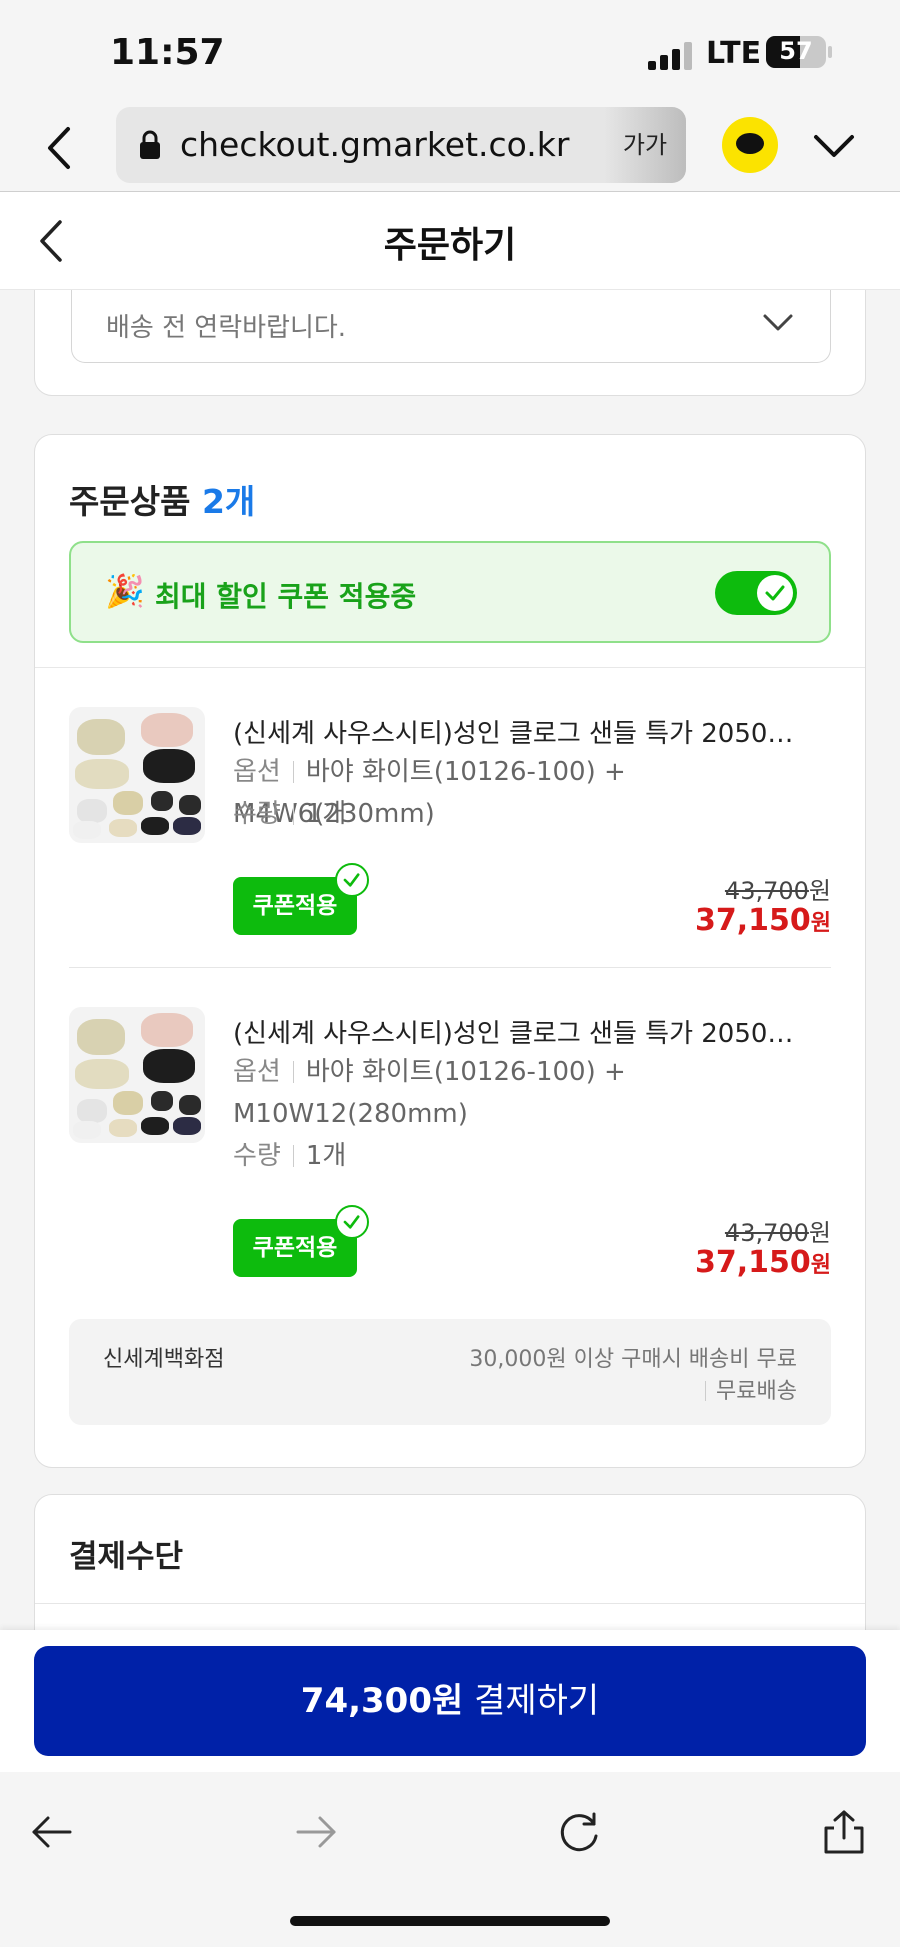 The height and width of the screenshot is (1947, 900). Describe the element at coordinates (750, 145) in the screenshot. I see `kakaotalk-icon` at that location.